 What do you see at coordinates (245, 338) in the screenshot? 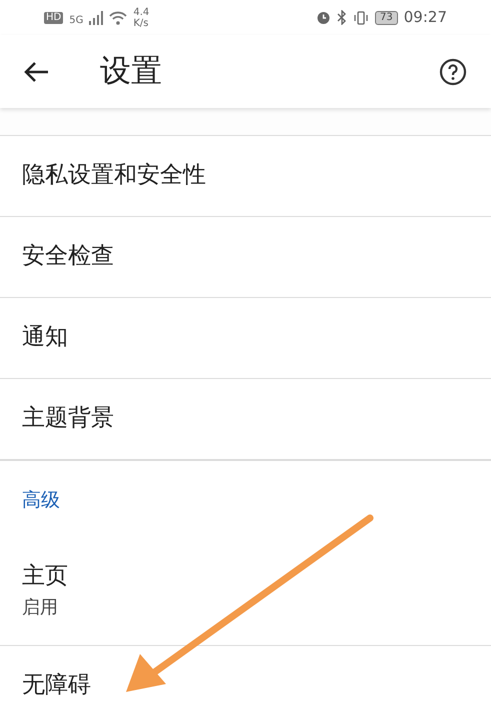
I see `settings-item: 通知` at bounding box center [245, 338].